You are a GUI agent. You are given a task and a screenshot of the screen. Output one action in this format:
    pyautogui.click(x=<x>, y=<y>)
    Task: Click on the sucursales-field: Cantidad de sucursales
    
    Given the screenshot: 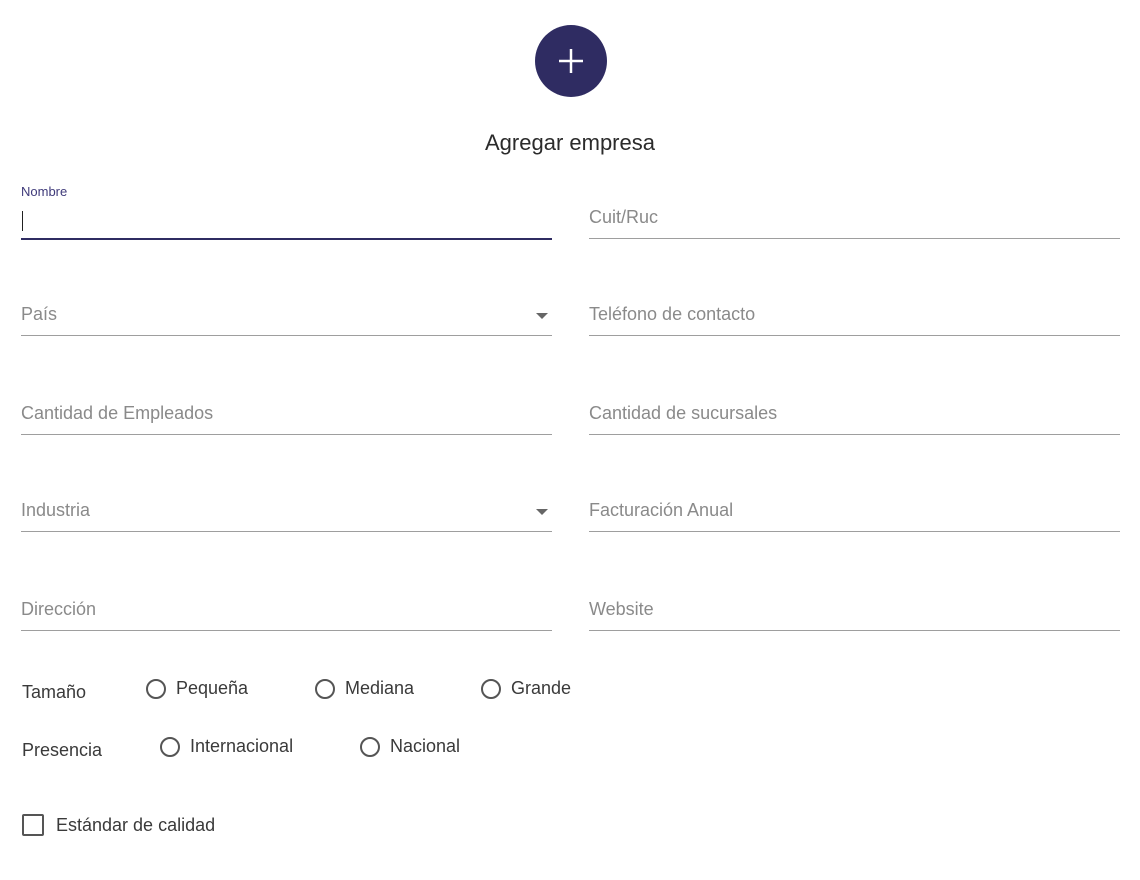 What is the action you would take?
    pyautogui.click(x=854, y=405)
    